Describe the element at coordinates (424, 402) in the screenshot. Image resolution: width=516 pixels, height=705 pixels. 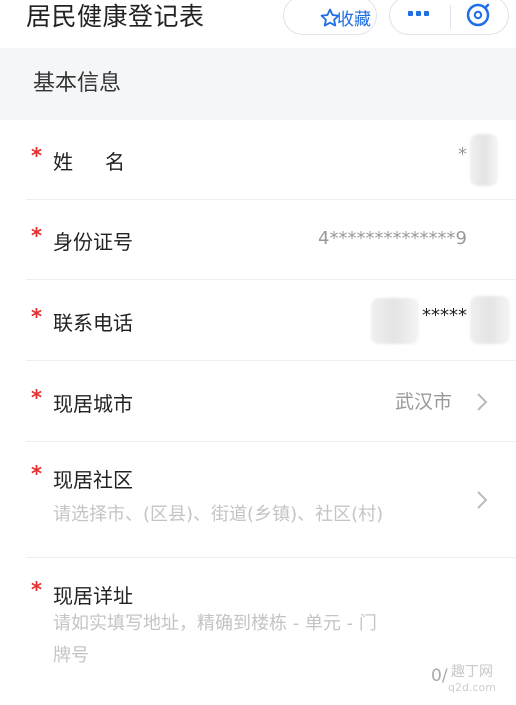
I see `city-value: 武汉市` at that location.